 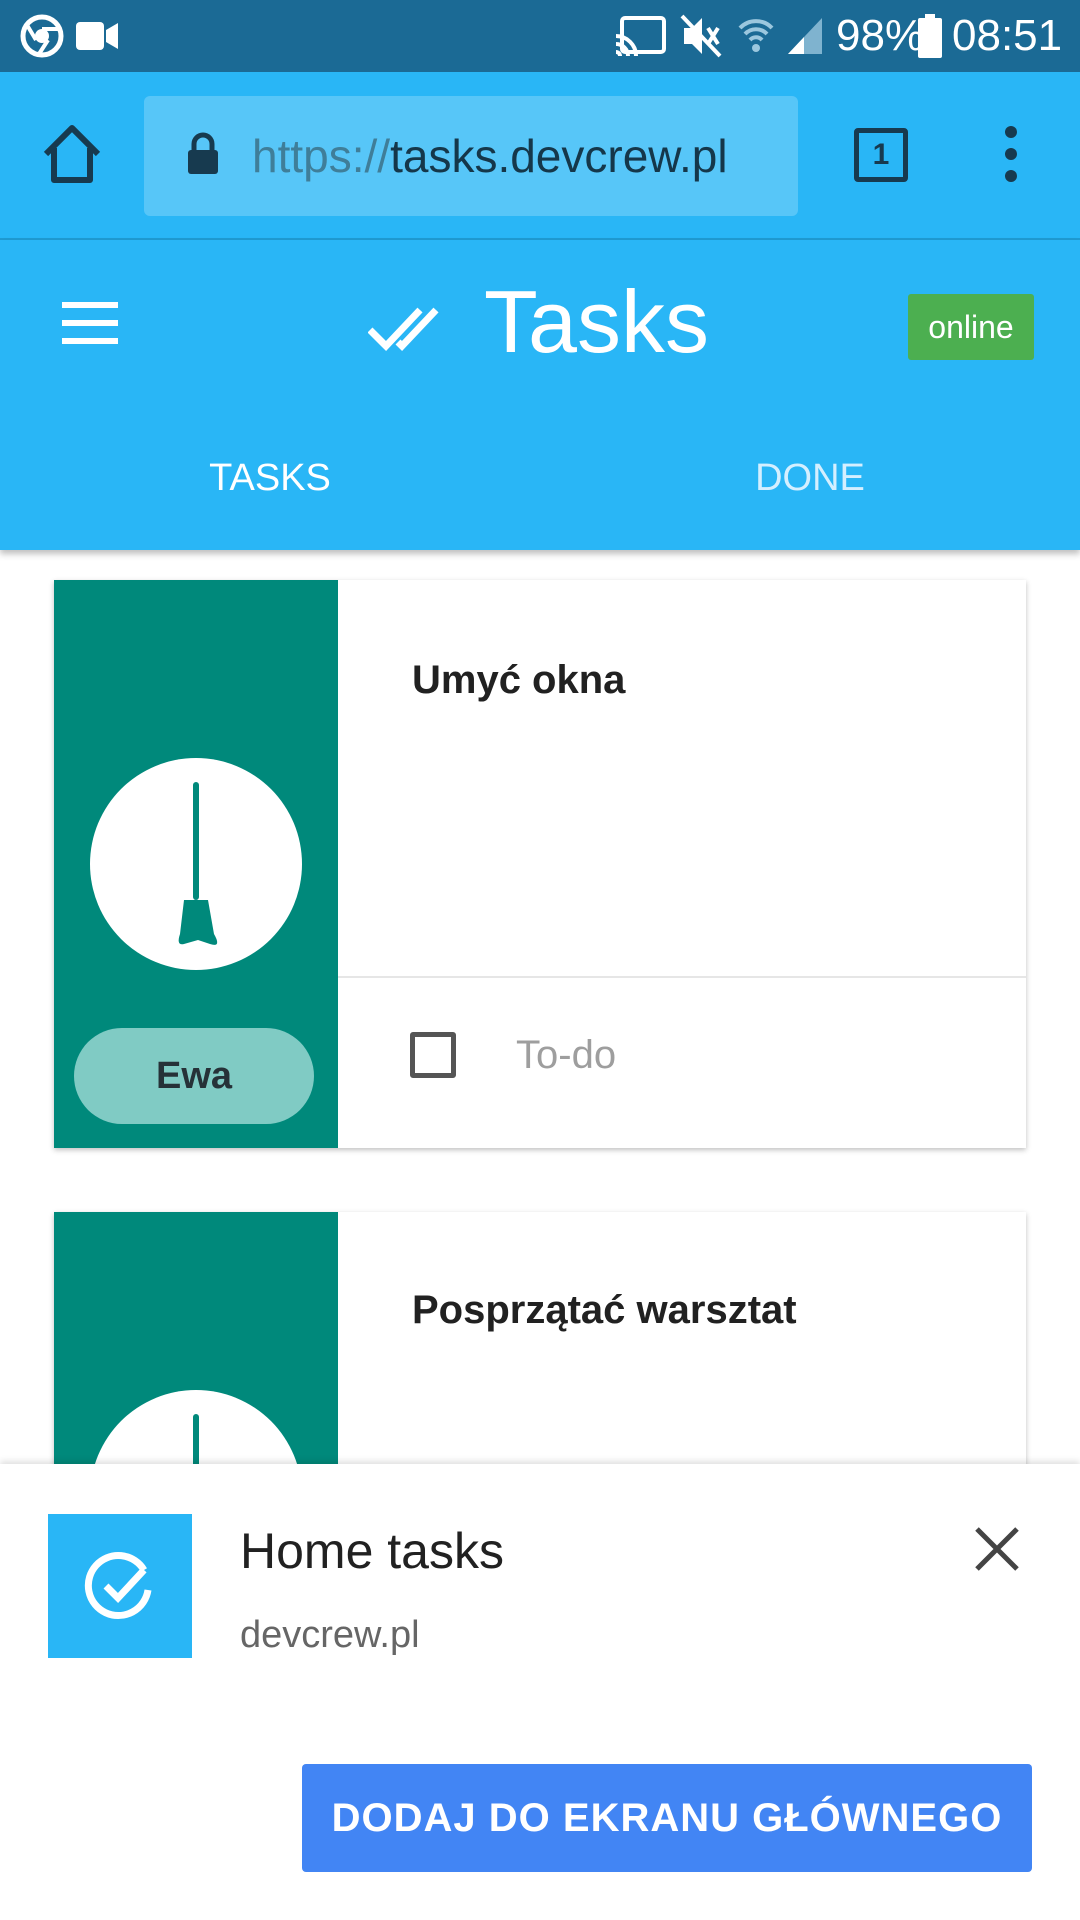 I want to click on lock-icon, so click(x=203, y=153).